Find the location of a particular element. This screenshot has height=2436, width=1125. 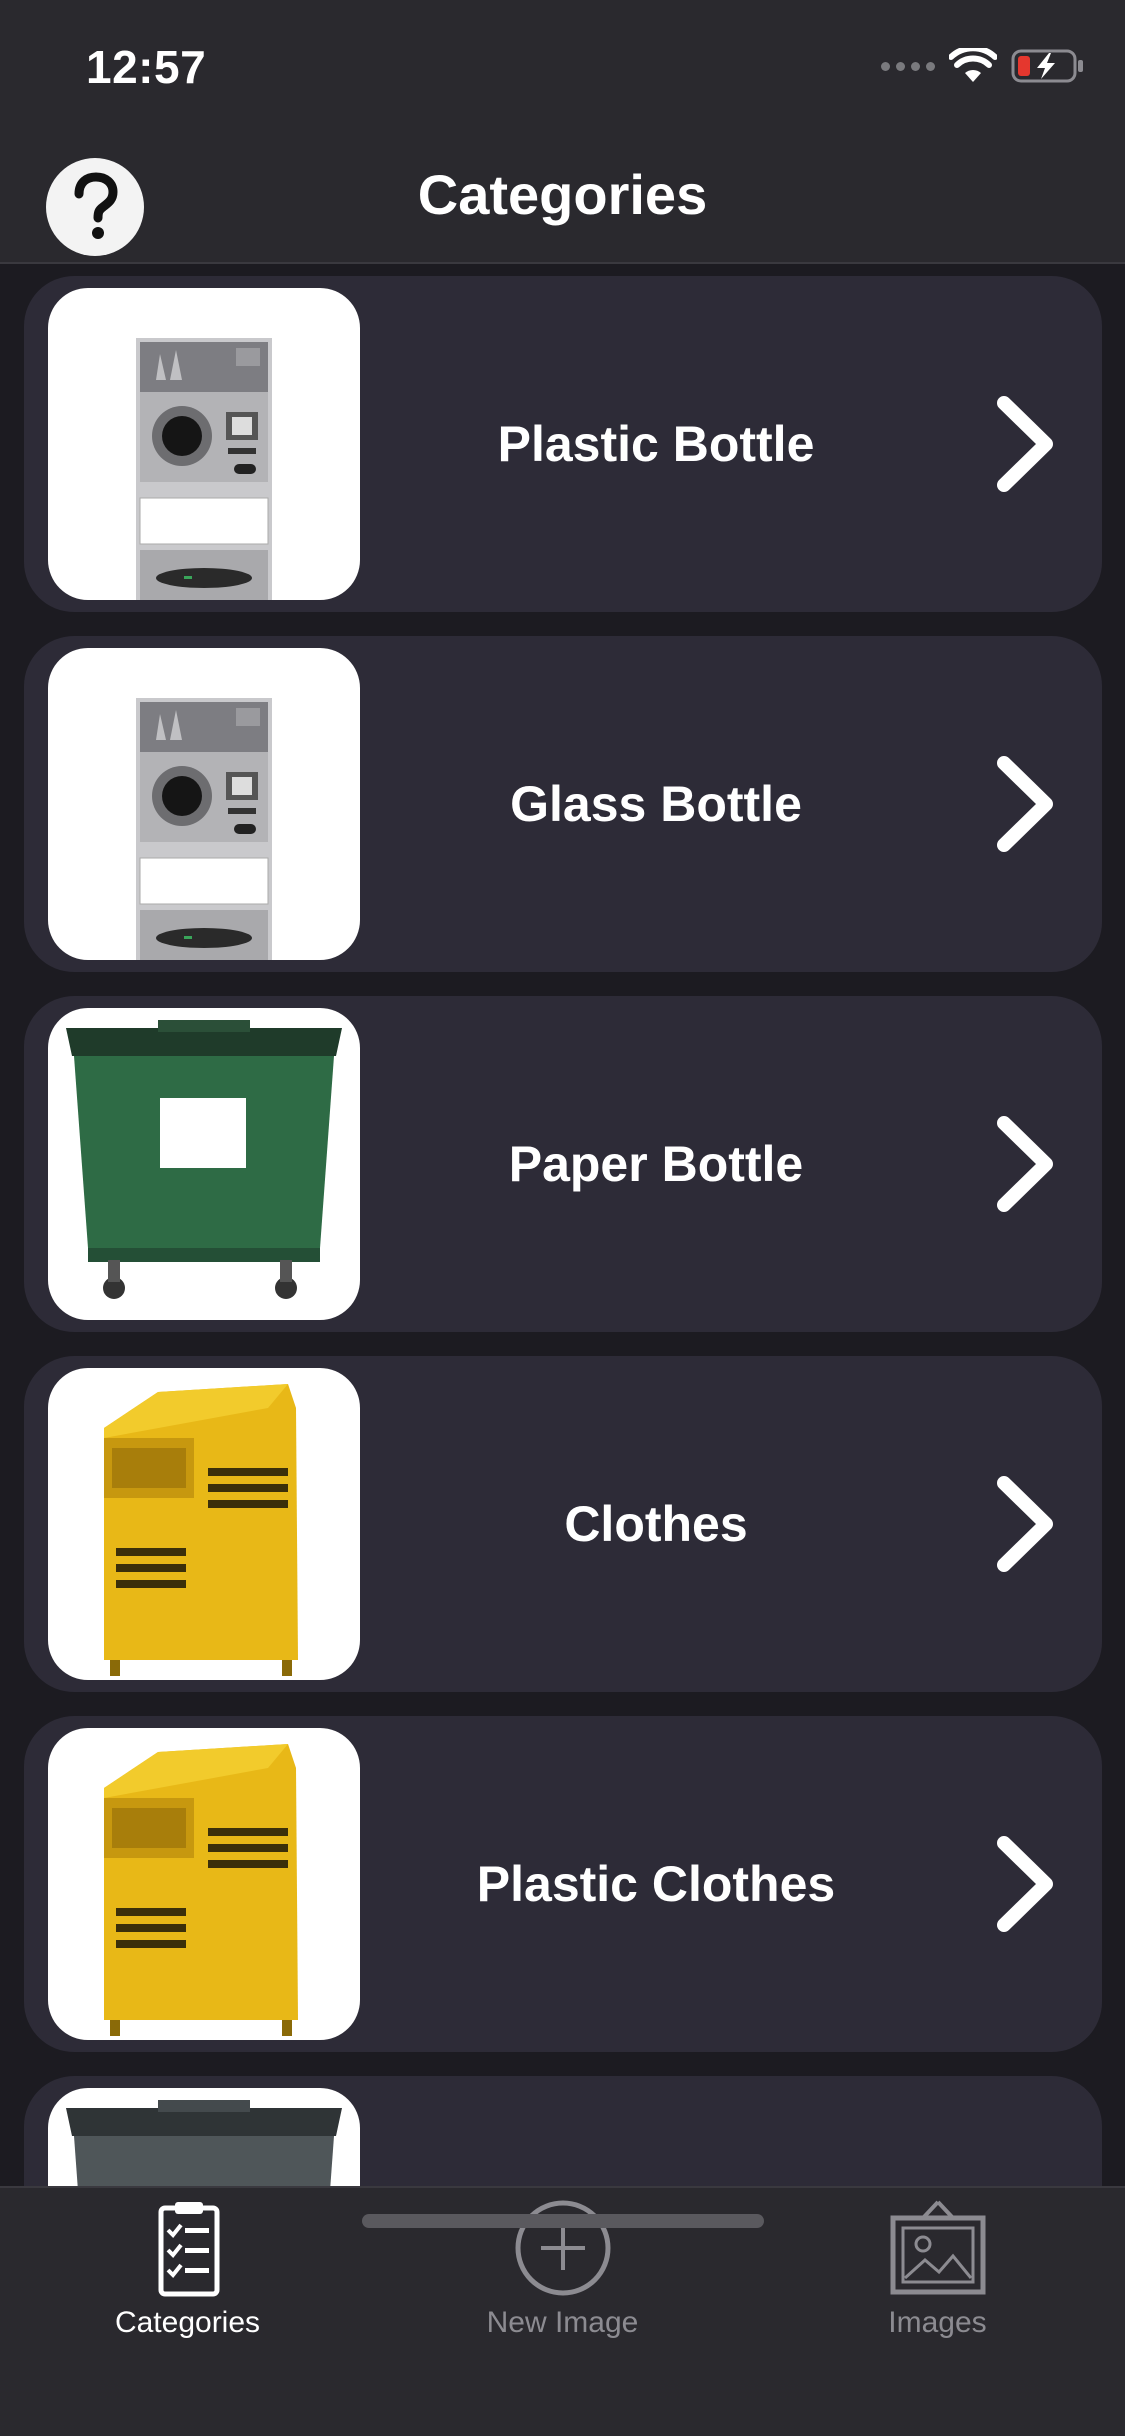

status-icons is located at coordinates (983, 66).